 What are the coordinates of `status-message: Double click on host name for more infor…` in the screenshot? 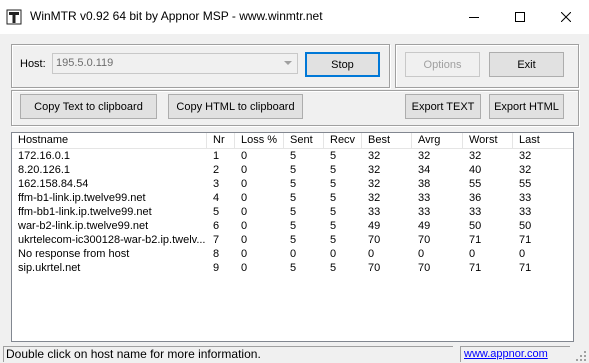 It's located at (228, 354).